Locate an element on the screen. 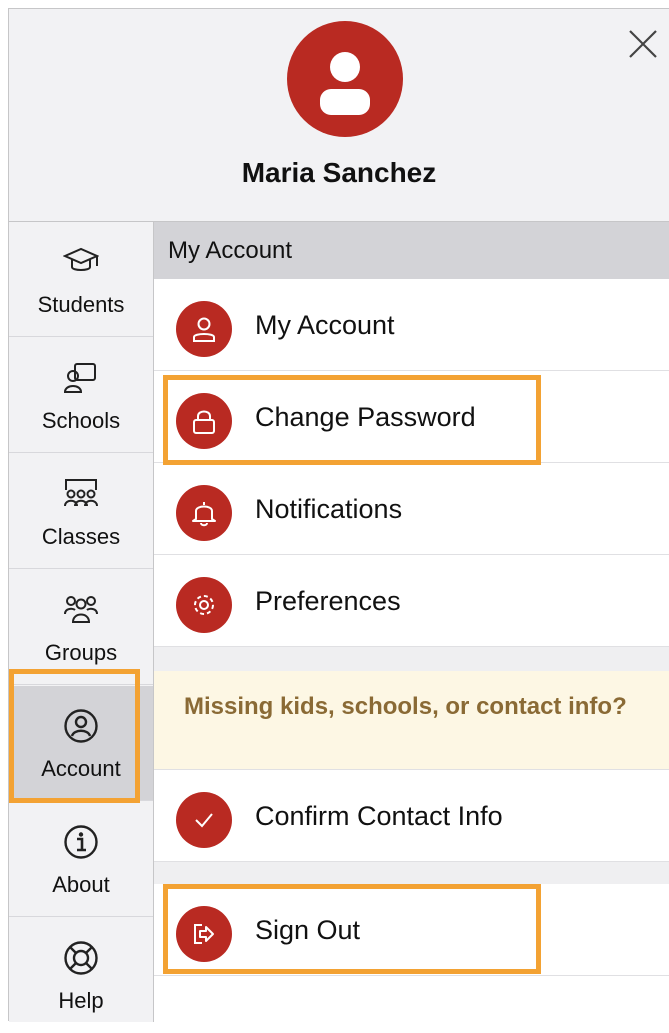 This screenshot has height=1033, width=669. sidebar-item-label: Classes is located at coordinates (81, 536).